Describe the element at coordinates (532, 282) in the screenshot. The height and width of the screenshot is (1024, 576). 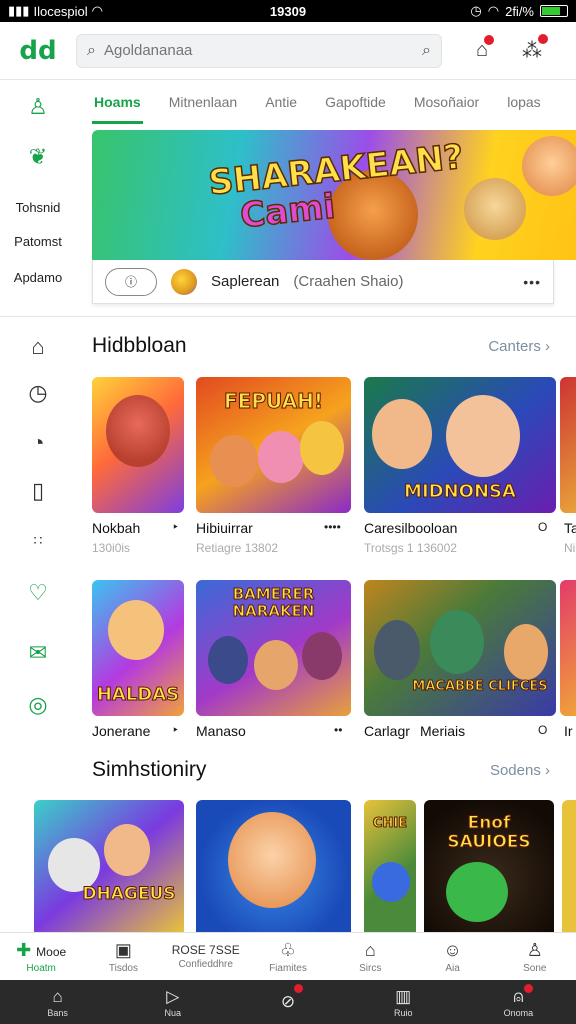
I see `more-options-icon: •••` at that location.